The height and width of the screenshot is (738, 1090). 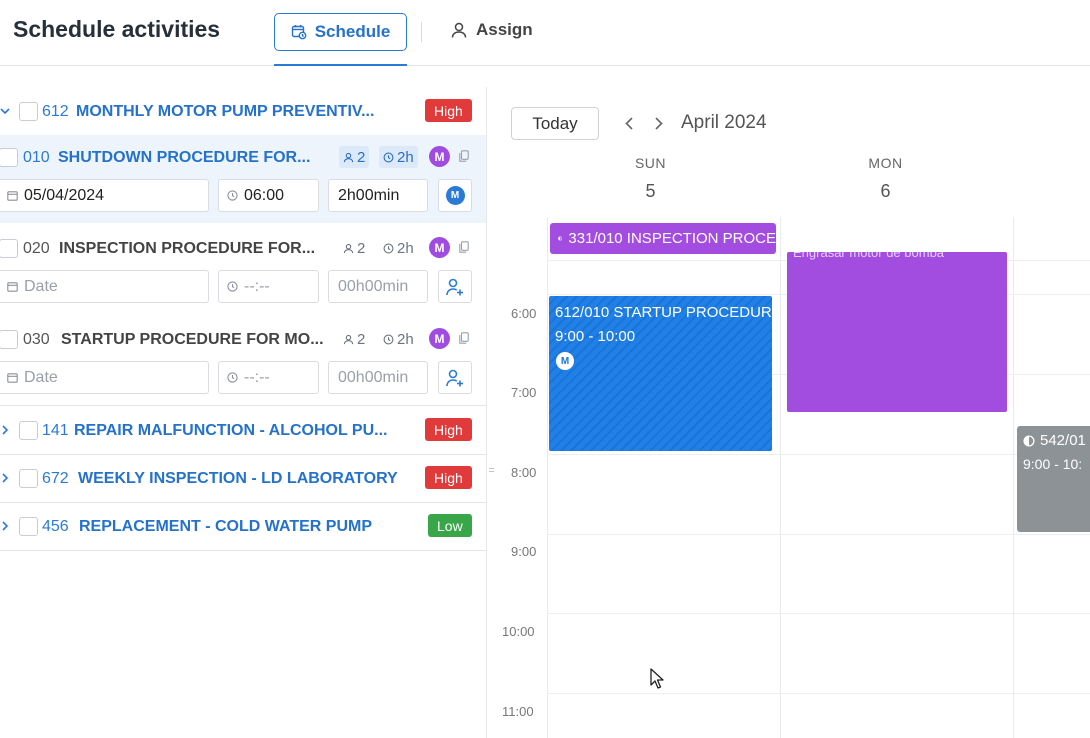 What do you see at coordinates (421, 32) in the screenshot?
I see `tab-divider` at bounding box center [421, 32].